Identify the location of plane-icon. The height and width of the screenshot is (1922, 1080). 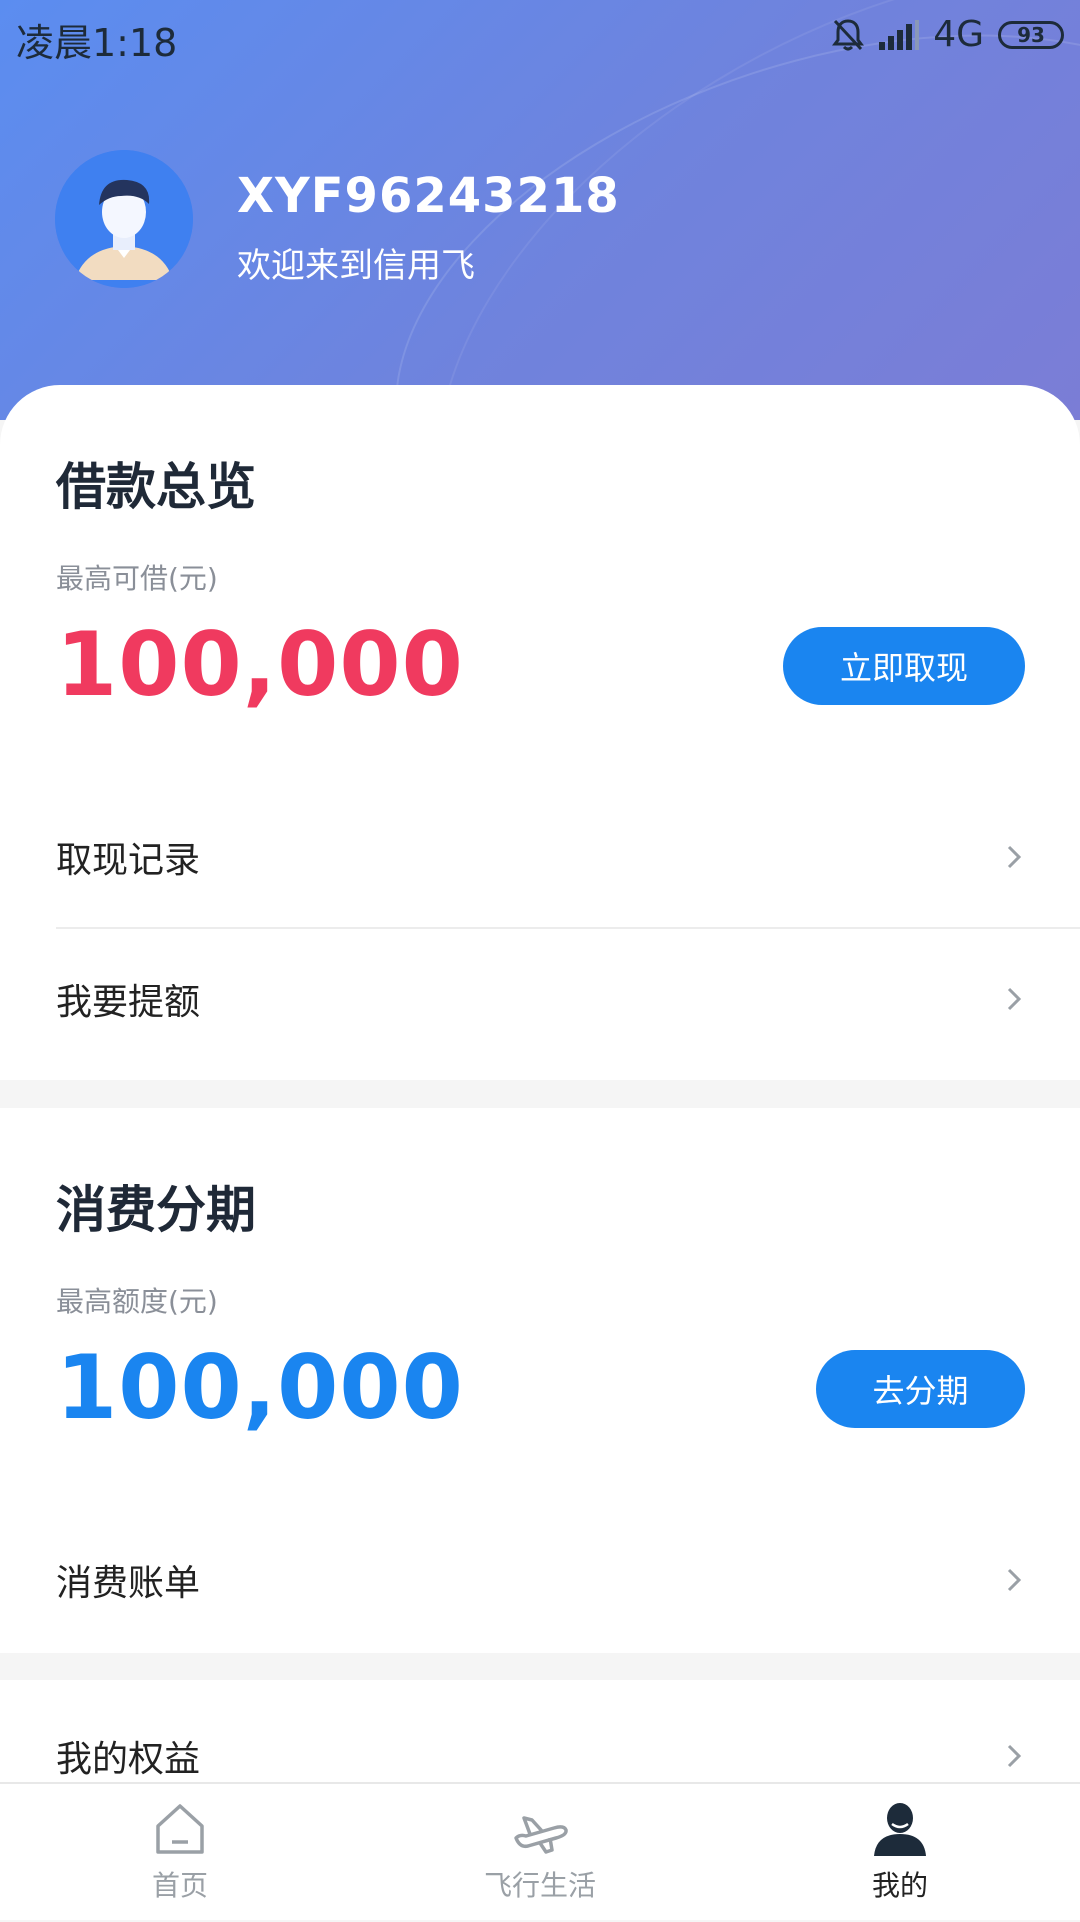
(541, 1835).